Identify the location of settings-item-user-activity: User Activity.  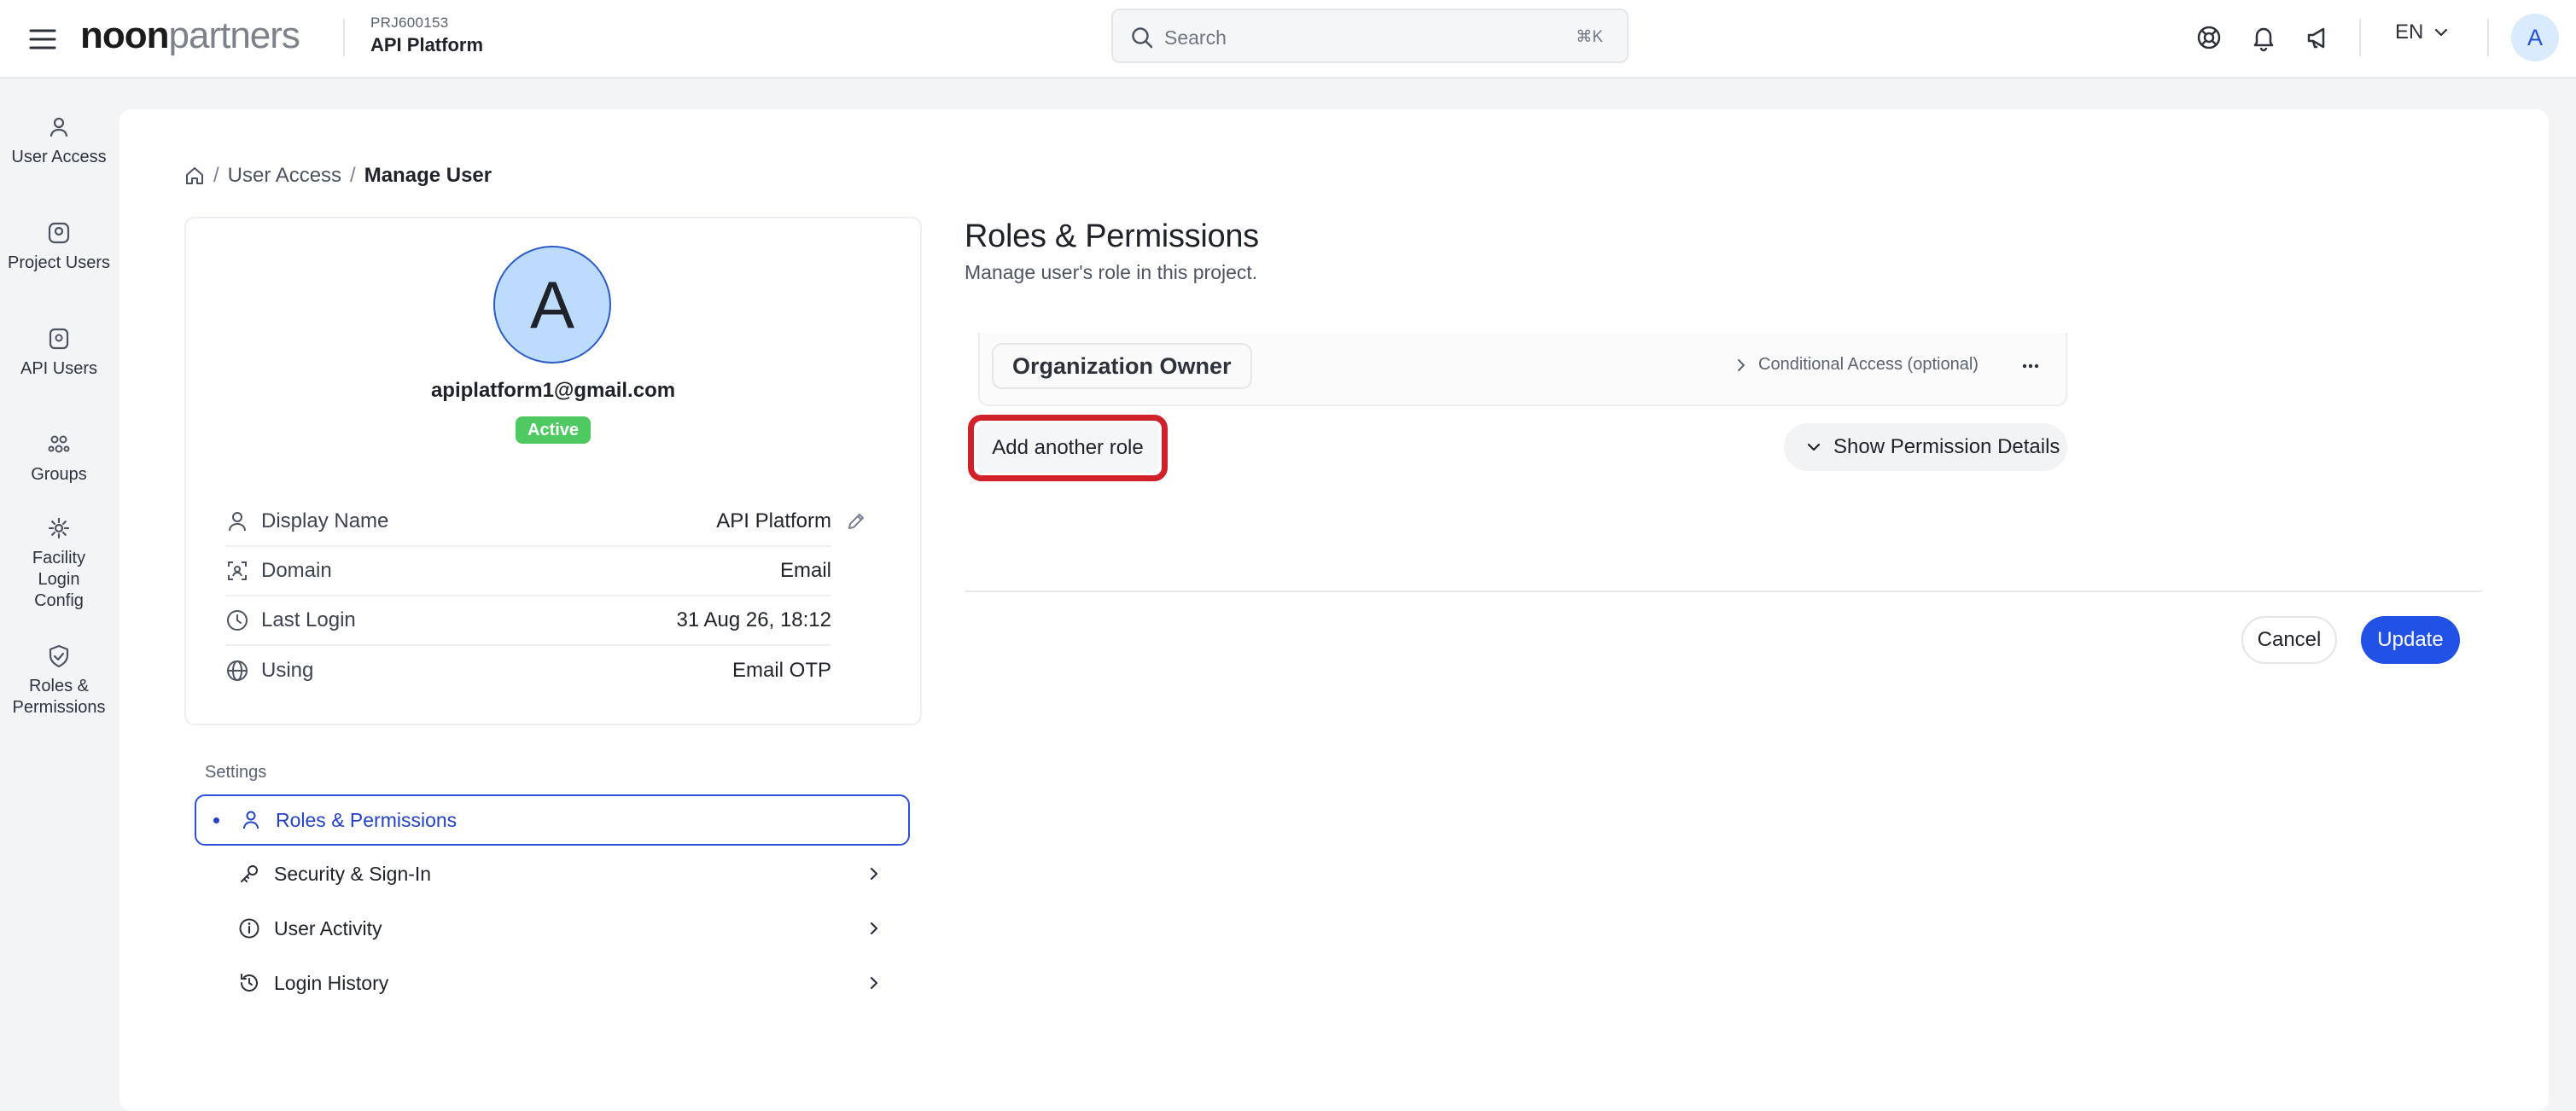
(552, 929).